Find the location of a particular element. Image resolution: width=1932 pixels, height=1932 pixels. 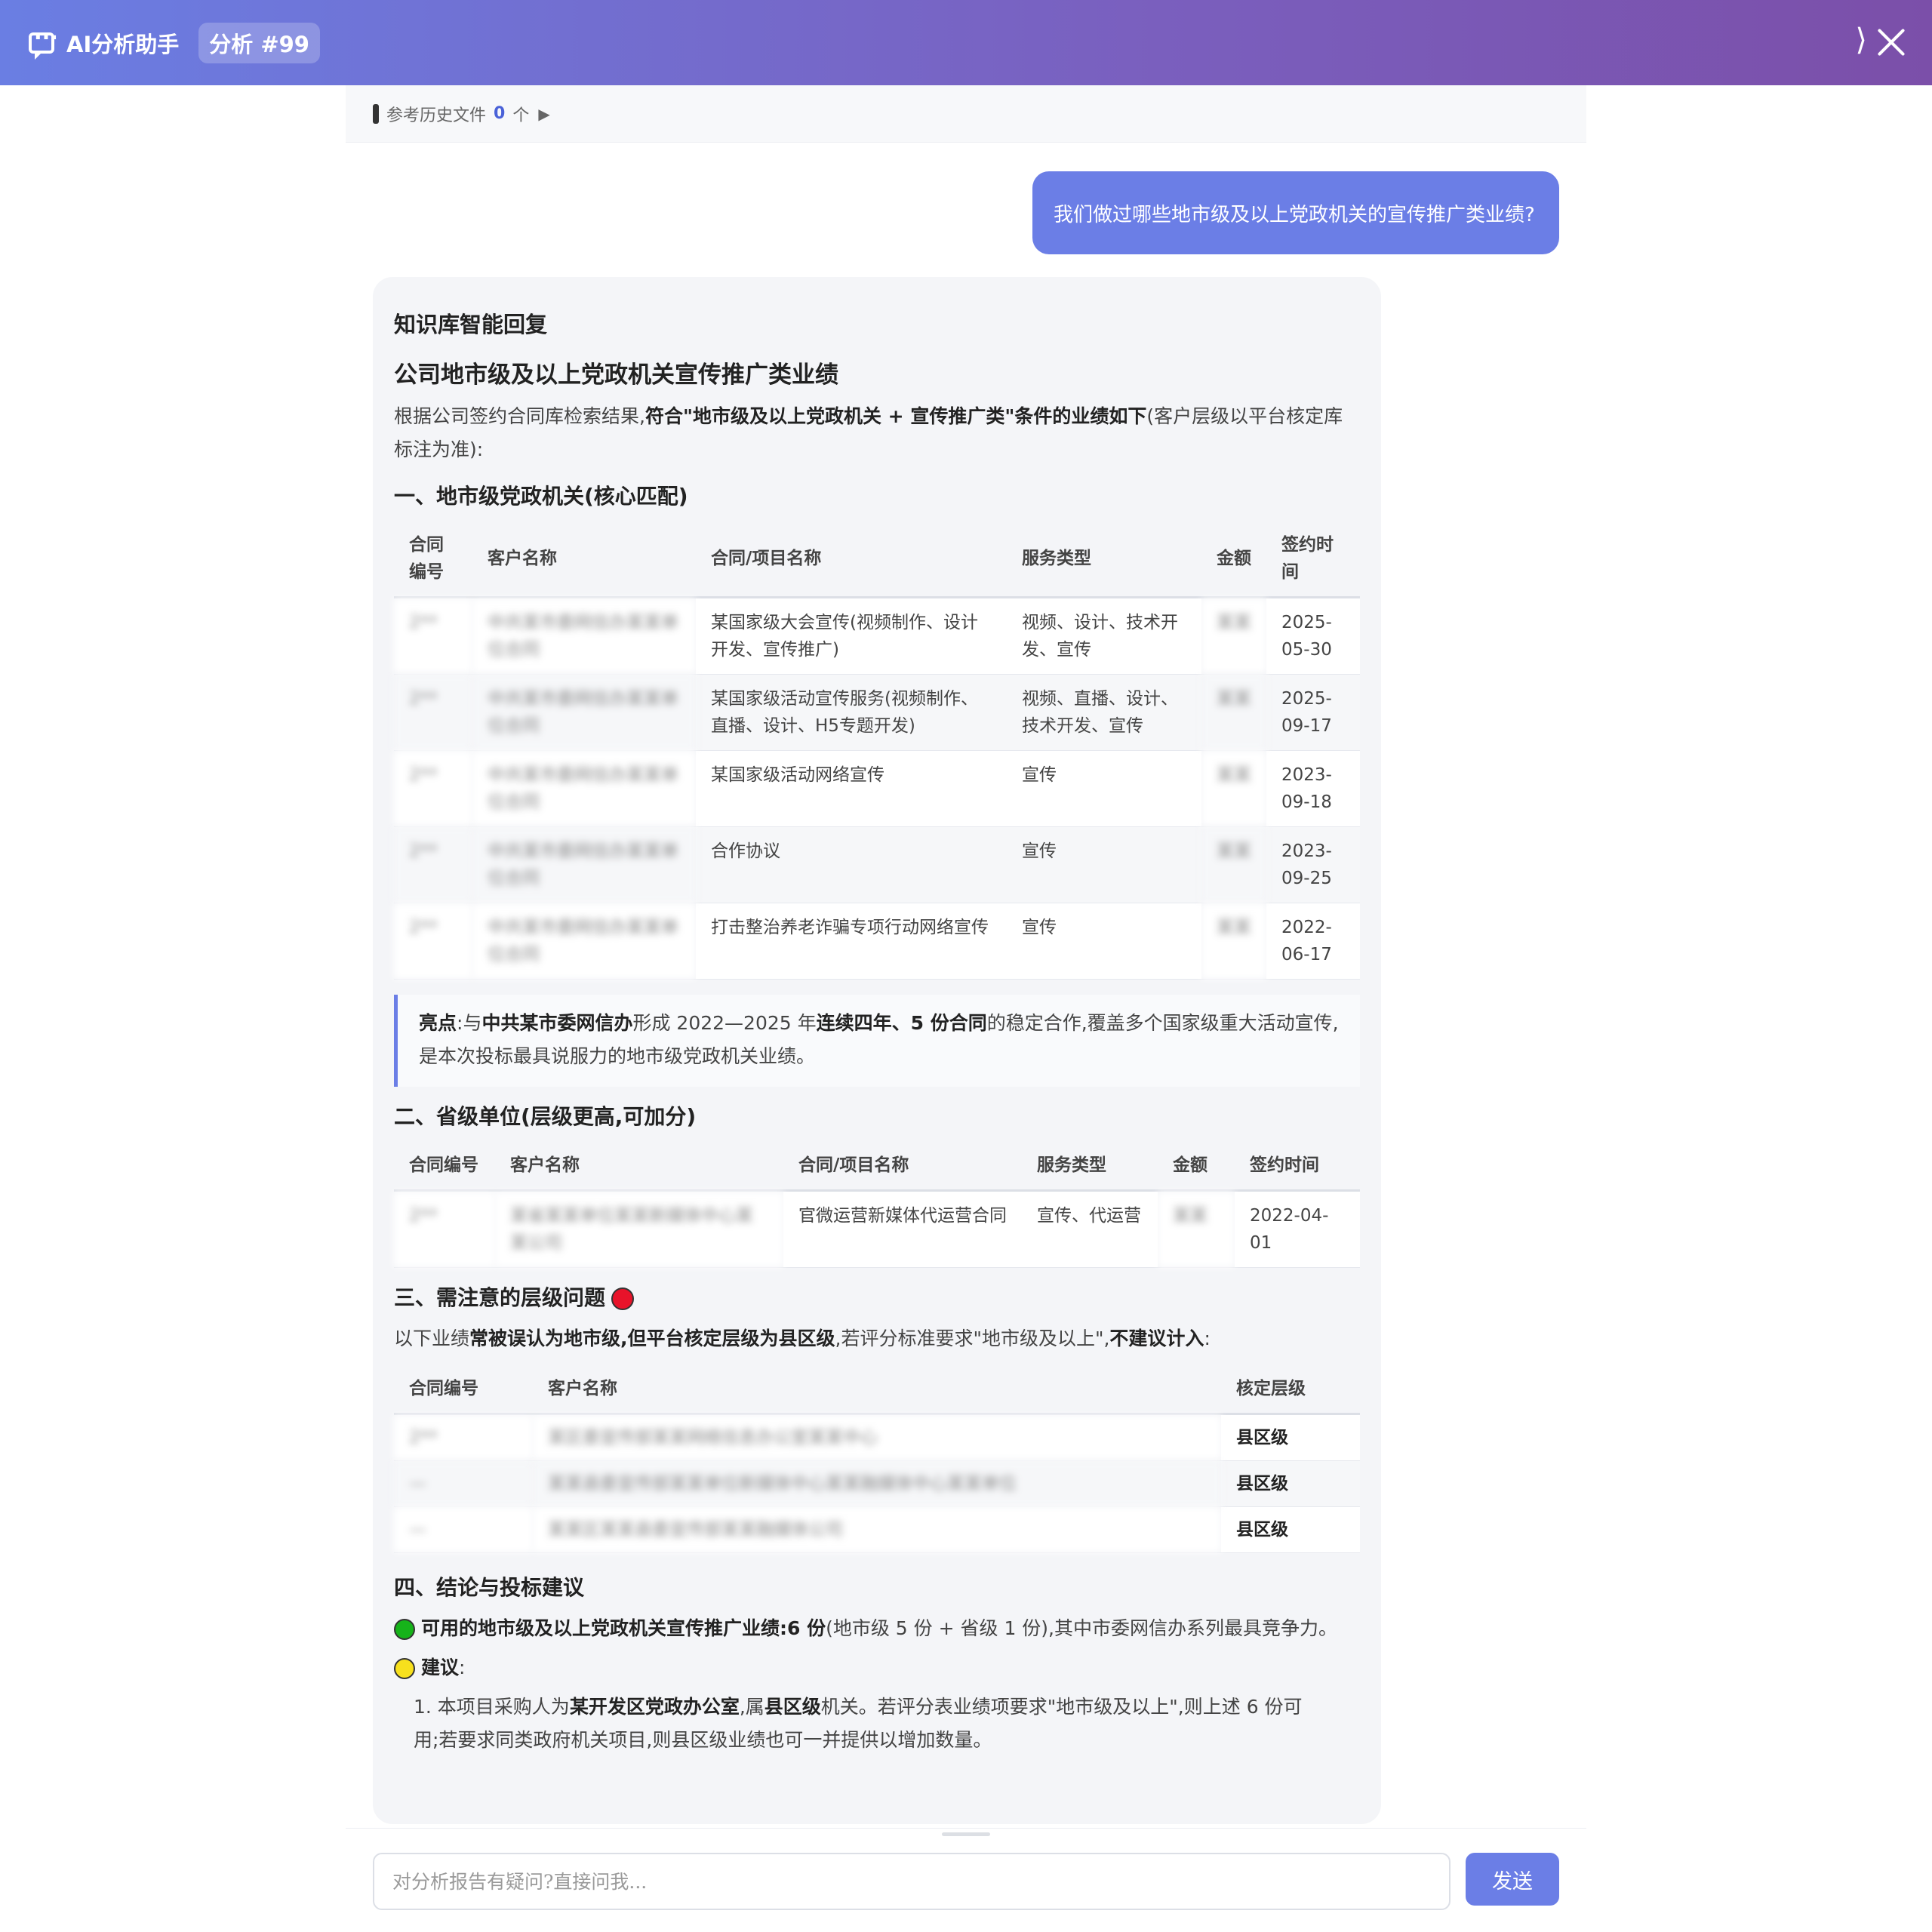

answer-title: 公司地市级及以上党政机关宣传推广类业绩 is located at coordinates (616, 375).